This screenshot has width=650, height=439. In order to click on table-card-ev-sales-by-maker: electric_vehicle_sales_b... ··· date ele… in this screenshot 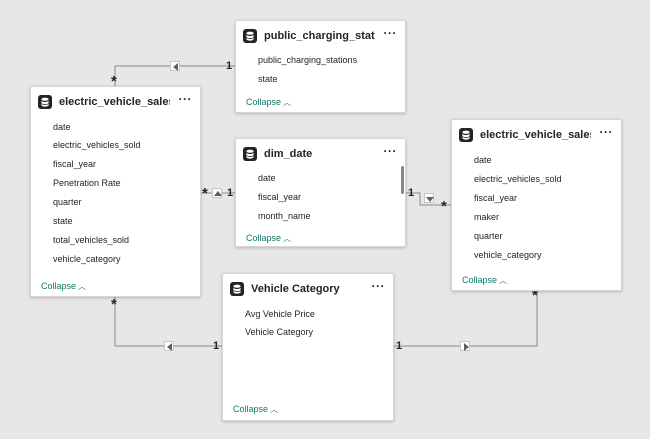, I will do `click(536, 205)`.